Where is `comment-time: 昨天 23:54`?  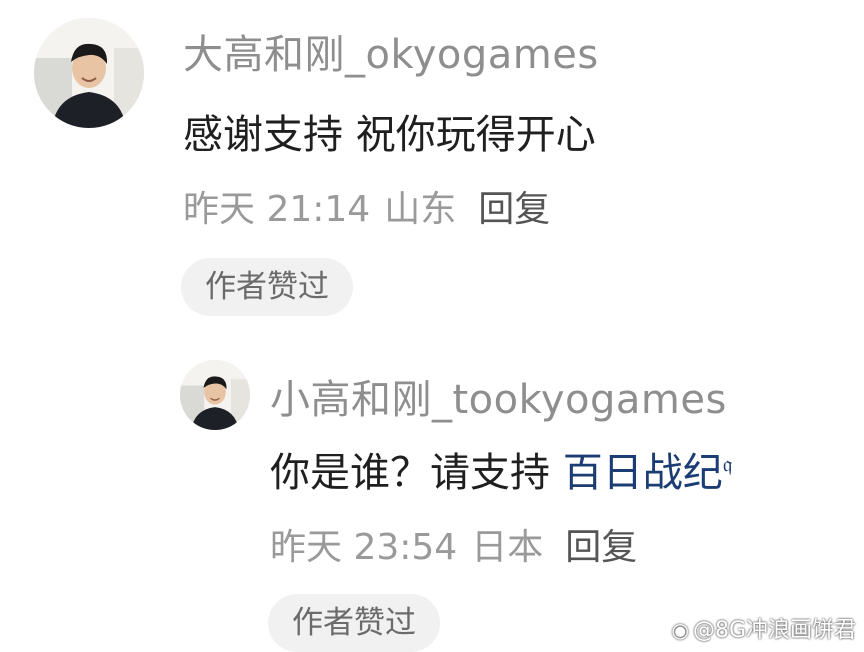
comment-time: 昨天 23:54 is located at coordinates (364, 547).